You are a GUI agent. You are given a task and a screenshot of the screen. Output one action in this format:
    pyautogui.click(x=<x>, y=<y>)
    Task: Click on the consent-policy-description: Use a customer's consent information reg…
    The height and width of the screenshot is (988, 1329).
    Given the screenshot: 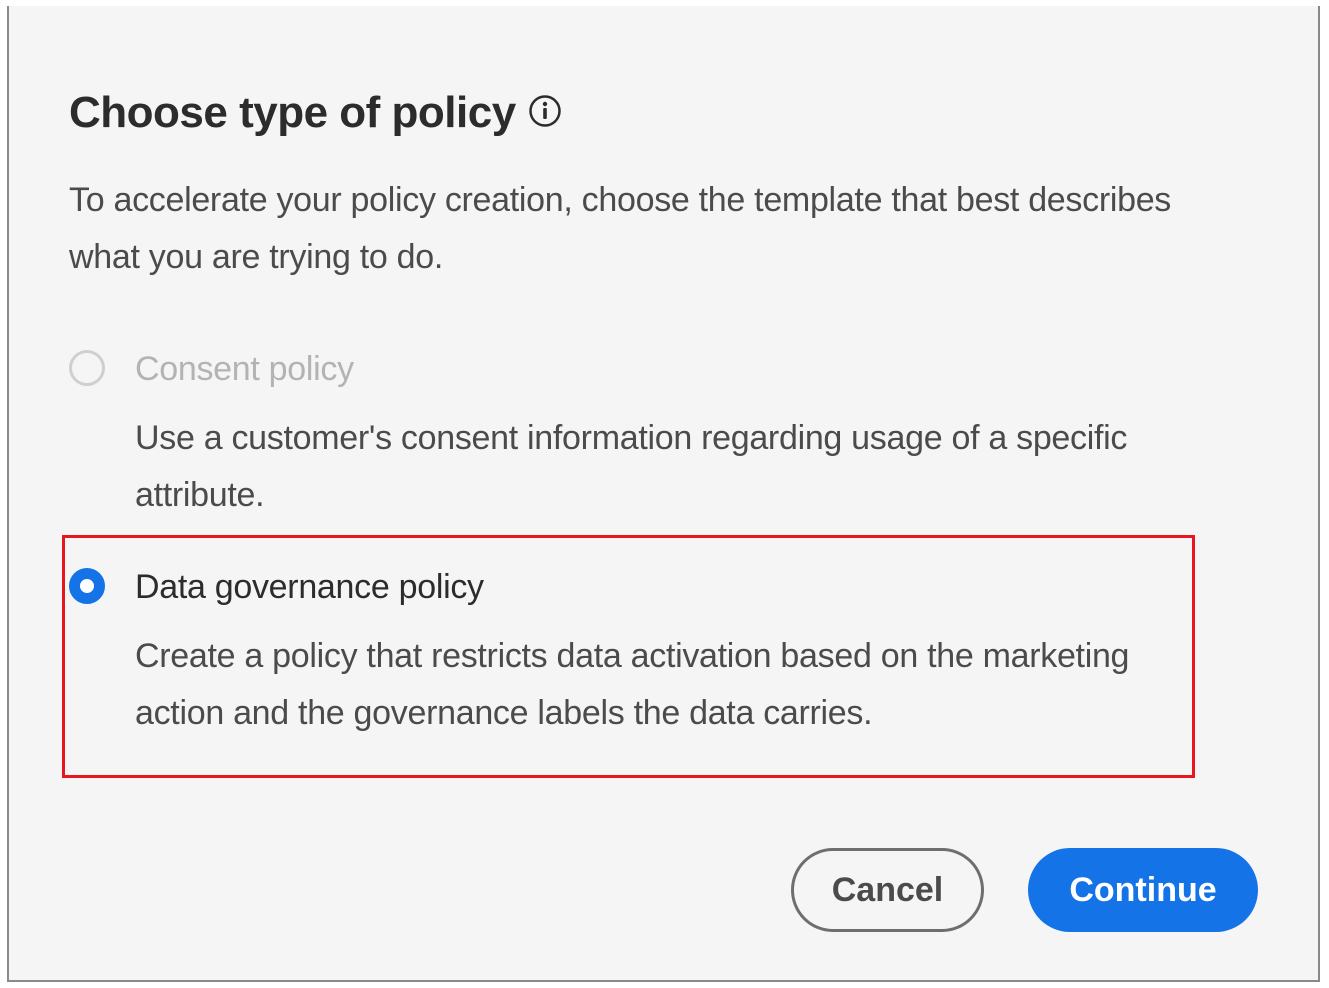 What is the action you would take?
    pyautogui.click(x=631, y=466)
    